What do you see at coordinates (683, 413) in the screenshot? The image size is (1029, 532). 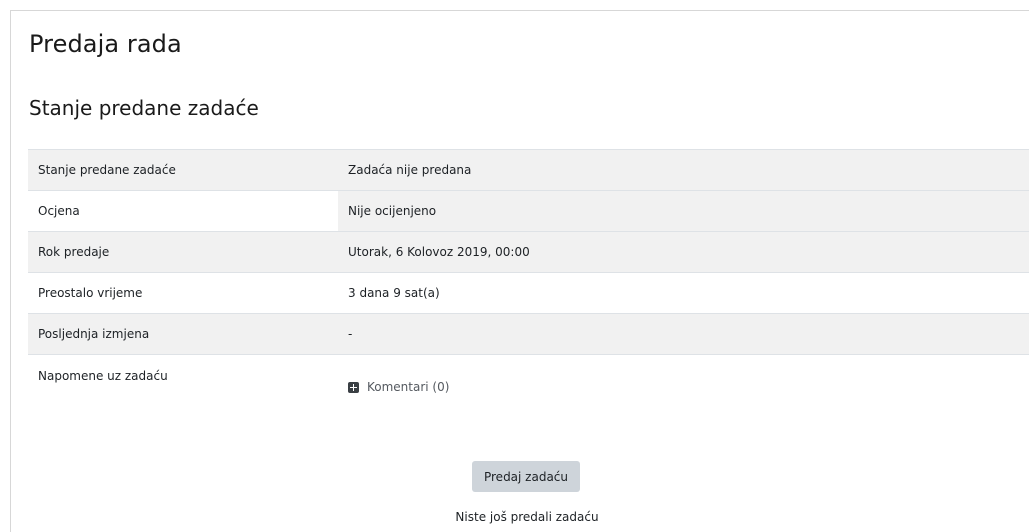 I see `row-value-submission-comments: Komentari (0)` at bounding box center [683, 413].